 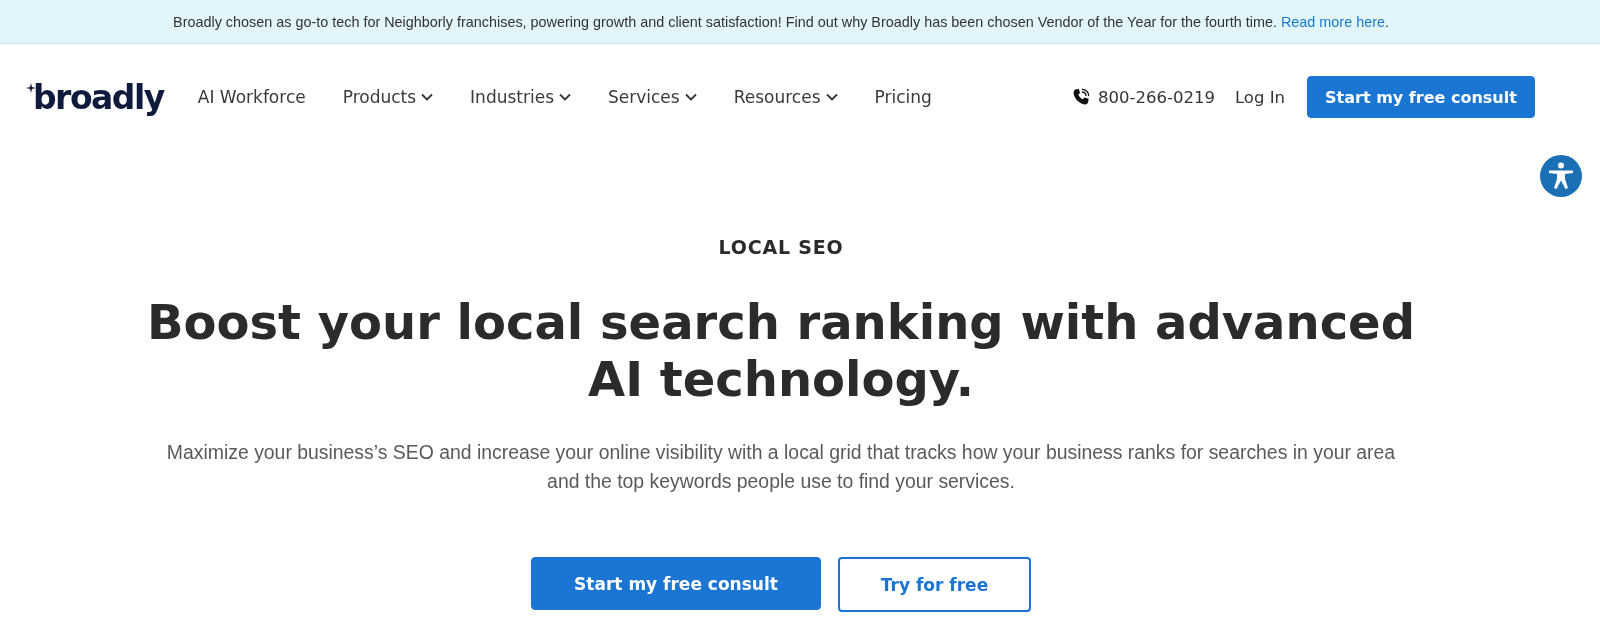 I want to click on nav-link: Resources, so click(x=785, y=97).